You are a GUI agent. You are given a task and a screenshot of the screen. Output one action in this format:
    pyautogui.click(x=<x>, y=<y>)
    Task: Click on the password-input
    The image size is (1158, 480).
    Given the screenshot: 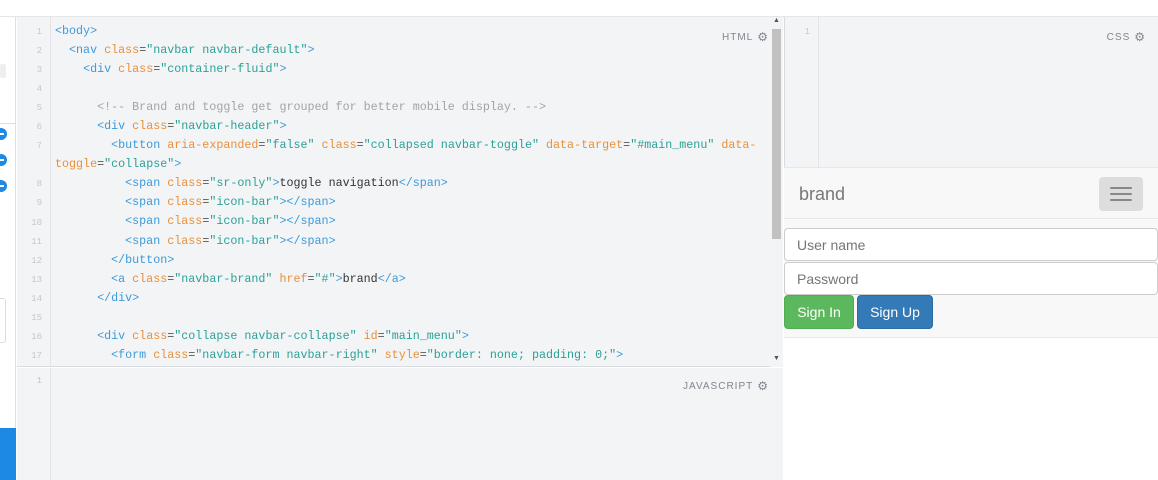 What is the action you would take?
    pyautogui.click(x=971, y=278)
    